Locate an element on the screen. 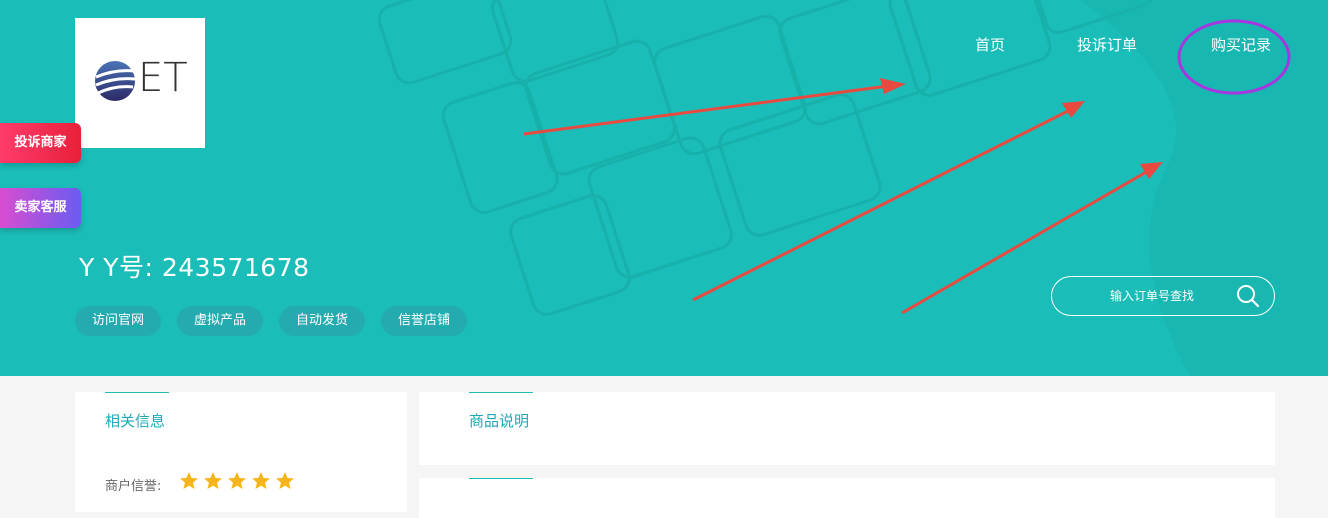  next-section-card is located at coordinates (847, 498).